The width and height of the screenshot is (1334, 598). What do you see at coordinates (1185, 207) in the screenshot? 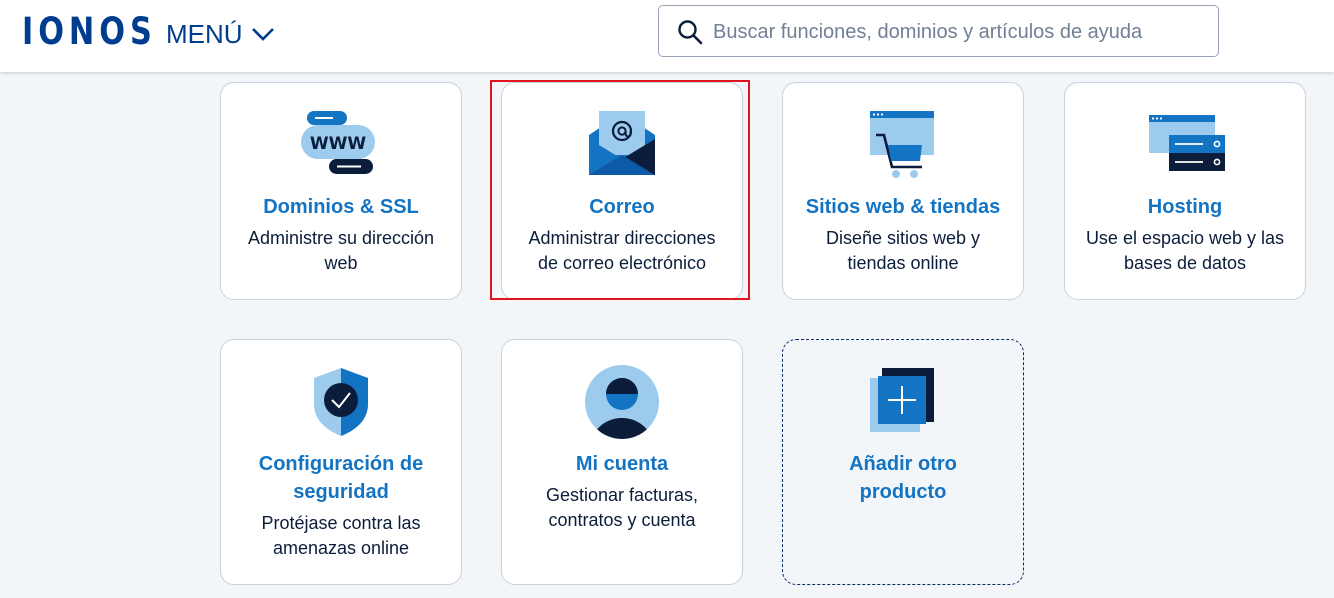
I see `card-title: Hosting` at bounding box center [1185, 207].